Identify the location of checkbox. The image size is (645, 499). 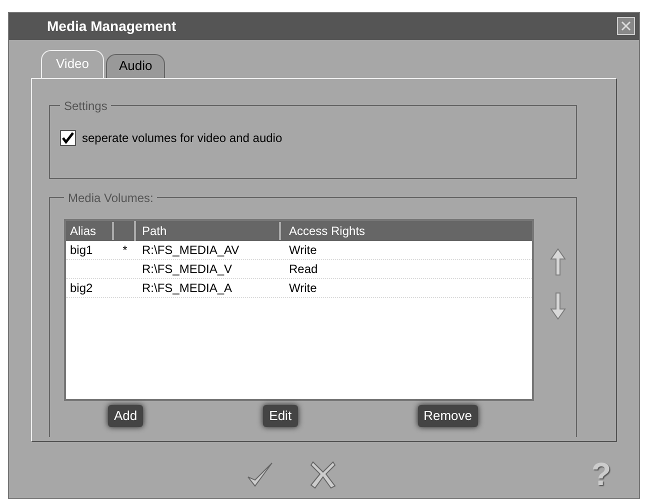
(68, 138).